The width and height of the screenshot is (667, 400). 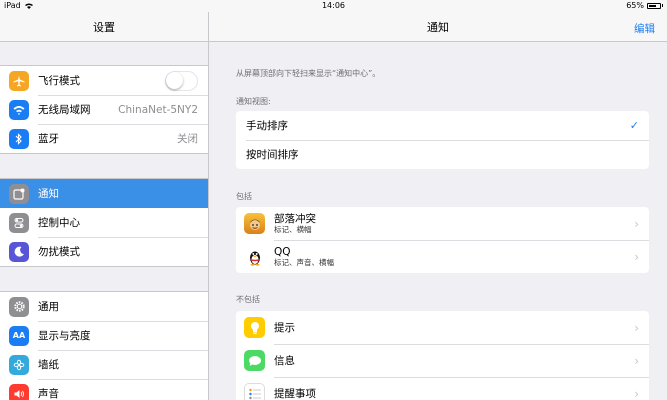 What do you see at coordinates (64, 336) in the screenshot?
I see `settings-item-label: 显示与亮度` at bounding box center [64, 336].